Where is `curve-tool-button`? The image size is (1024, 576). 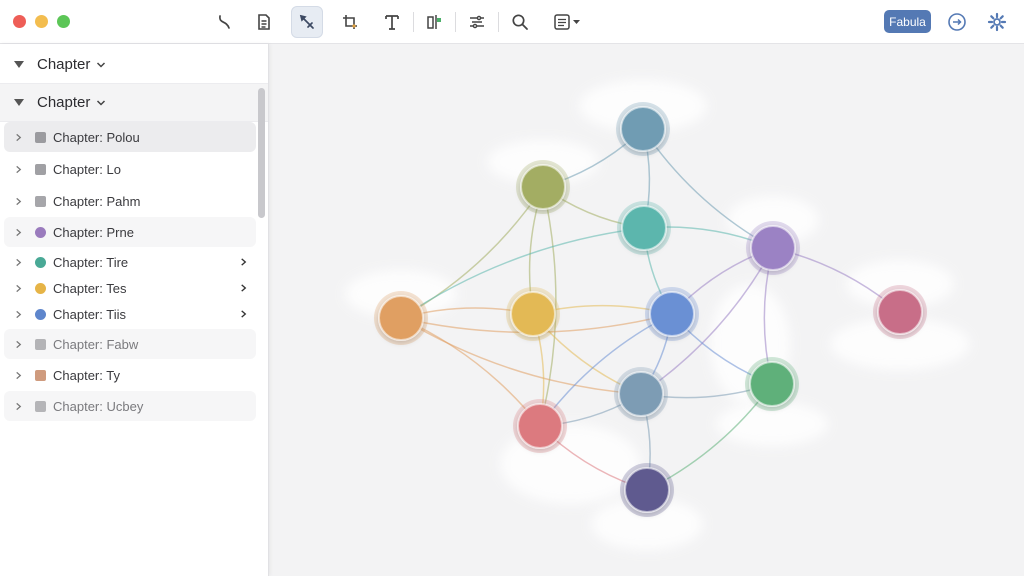 curve-tool-button is located at coordinates (224, 22).